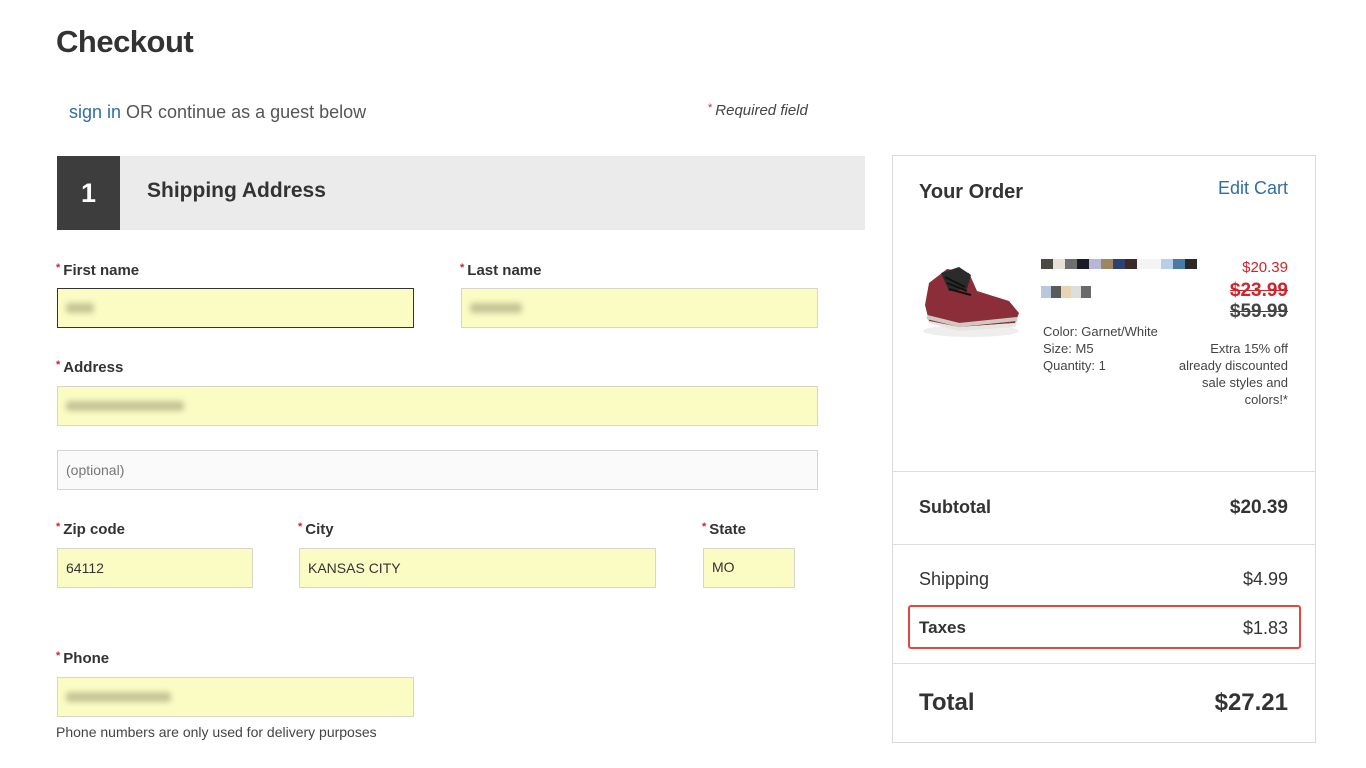 Image resolution: width=1366 pixels, height=768 pixels. What do you see at coordinates (1074, 365) in the screenshot?
I see `item-quantity: Quantity: 1` at bounding box center [1074, 365].